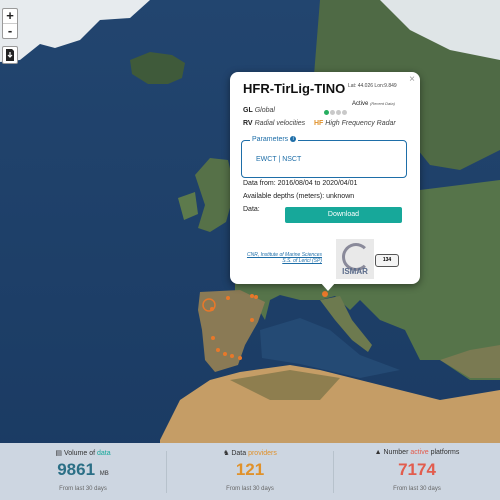 The image size is (500, 500). What do you see at coordinates (248, 123) in the screenshot?
I see `rv-code: RV` at bounding box center [248, 123].